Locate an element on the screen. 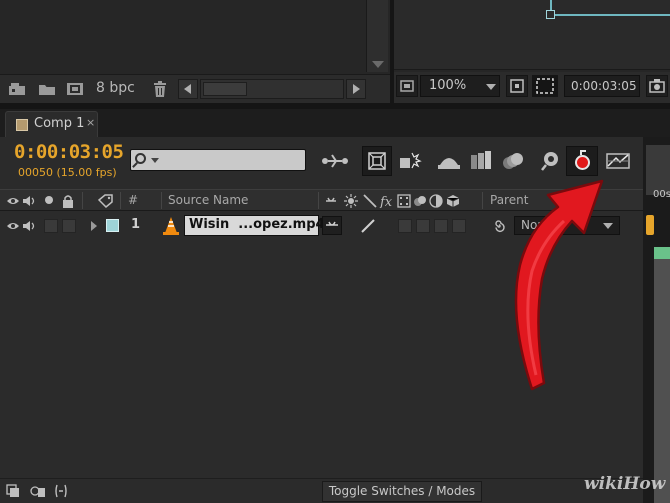  draft-3d-icon is located at coordinates (377, 161).